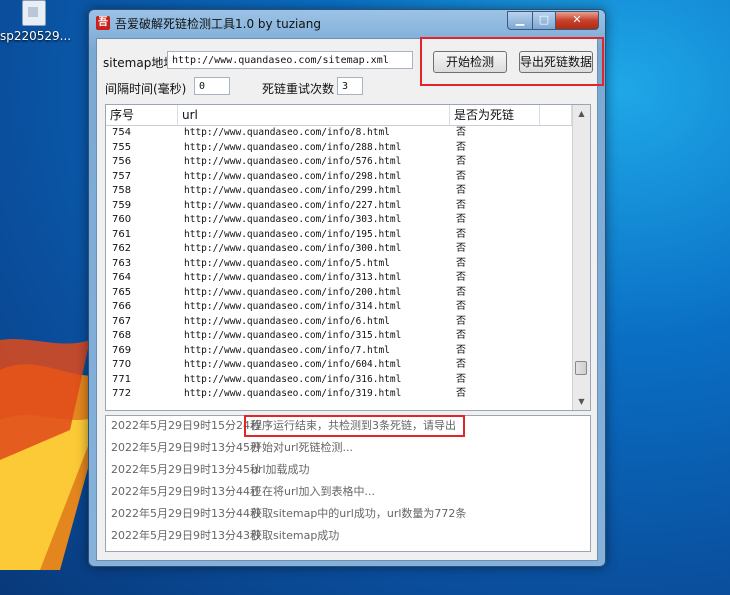 Image resolution: width=730 pixels, height=595 pixels. Describe the element at coordinates (186, 469) in the screenshot. I see `log-time: 2022年5月29日9时13分45秒` at that location.